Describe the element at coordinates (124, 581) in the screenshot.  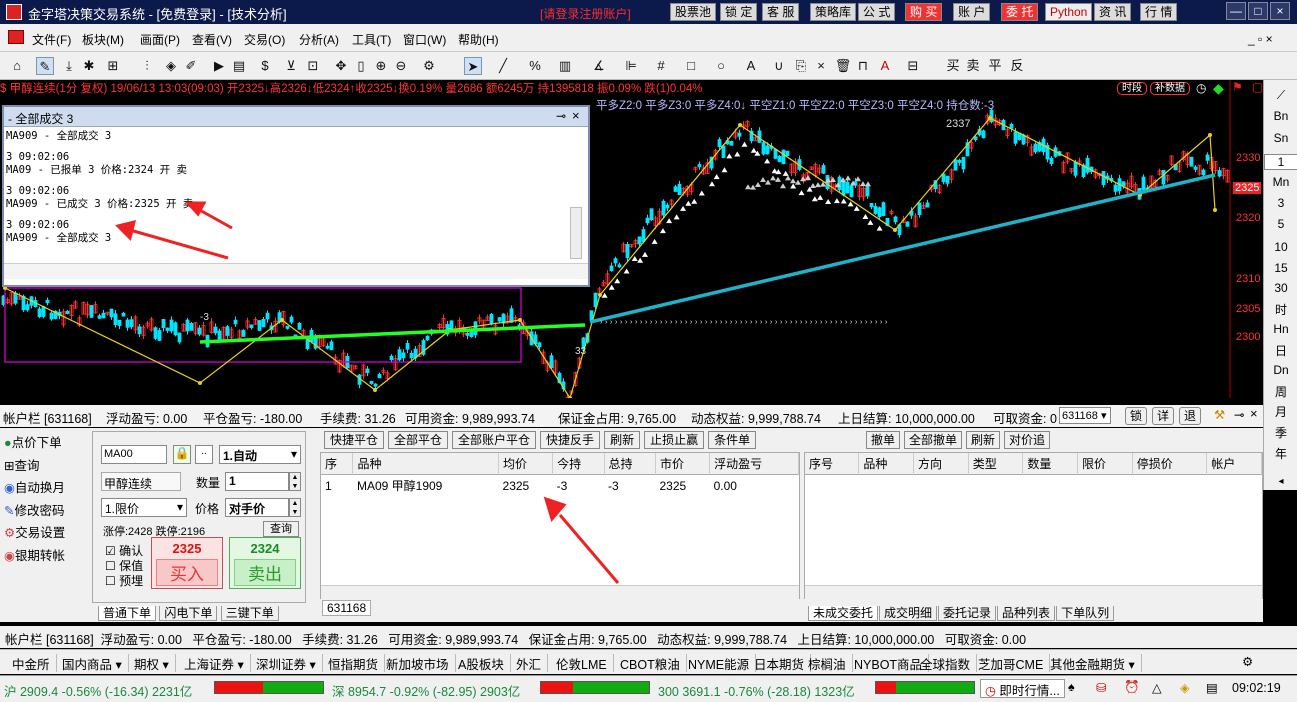
I see `preset-checkbox: ☐ 预埋` at that location.